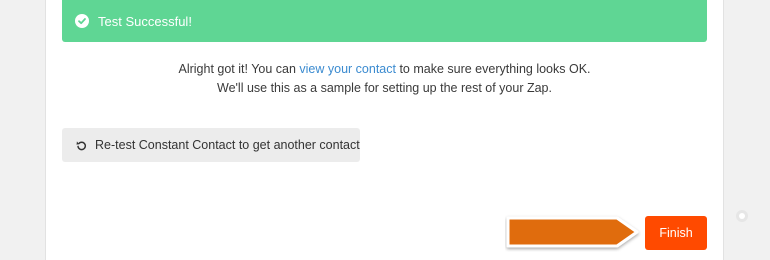 This screenshot has width=770, height=260. What do you see at coordinates (384, 21) in the screenshot?
I see `success-banner: Test Successful!` at bounding box center [384, 21].